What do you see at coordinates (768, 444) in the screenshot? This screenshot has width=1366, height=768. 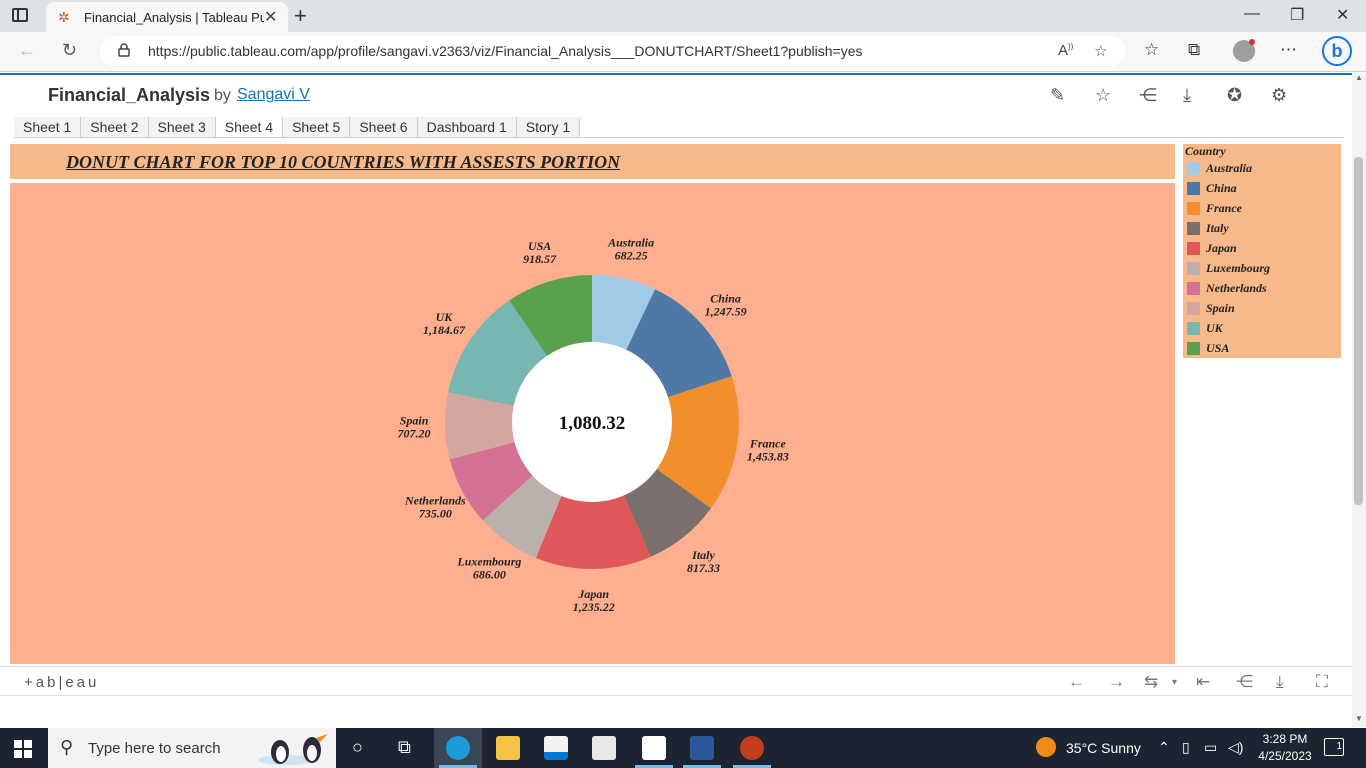 I see `slice-label-france: France` at bounding box center [768, 444].